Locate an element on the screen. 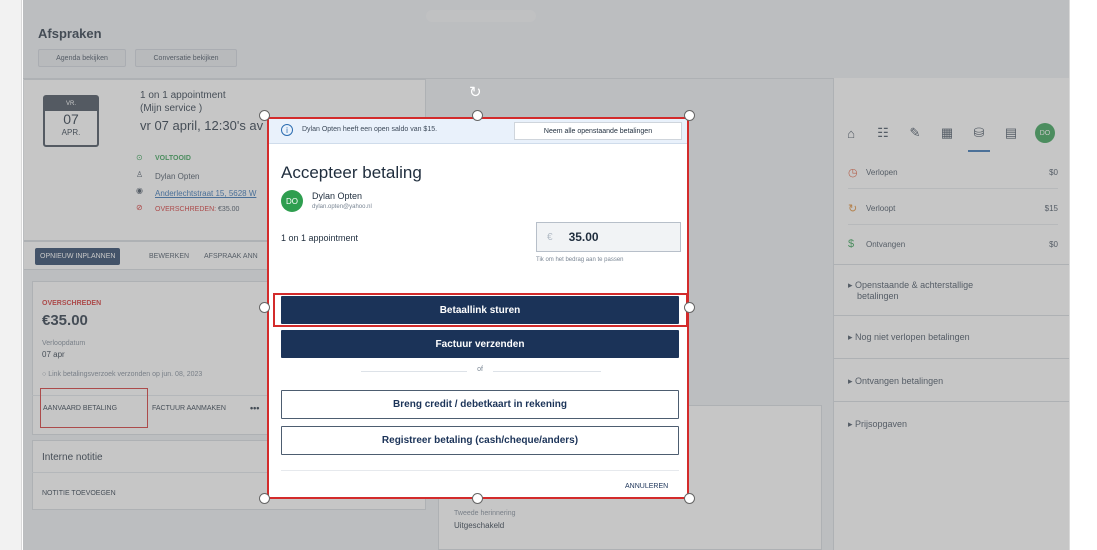 The width and height of the screenshot is (1097, 550). divider-text: of is located at coordinates (480, 369).